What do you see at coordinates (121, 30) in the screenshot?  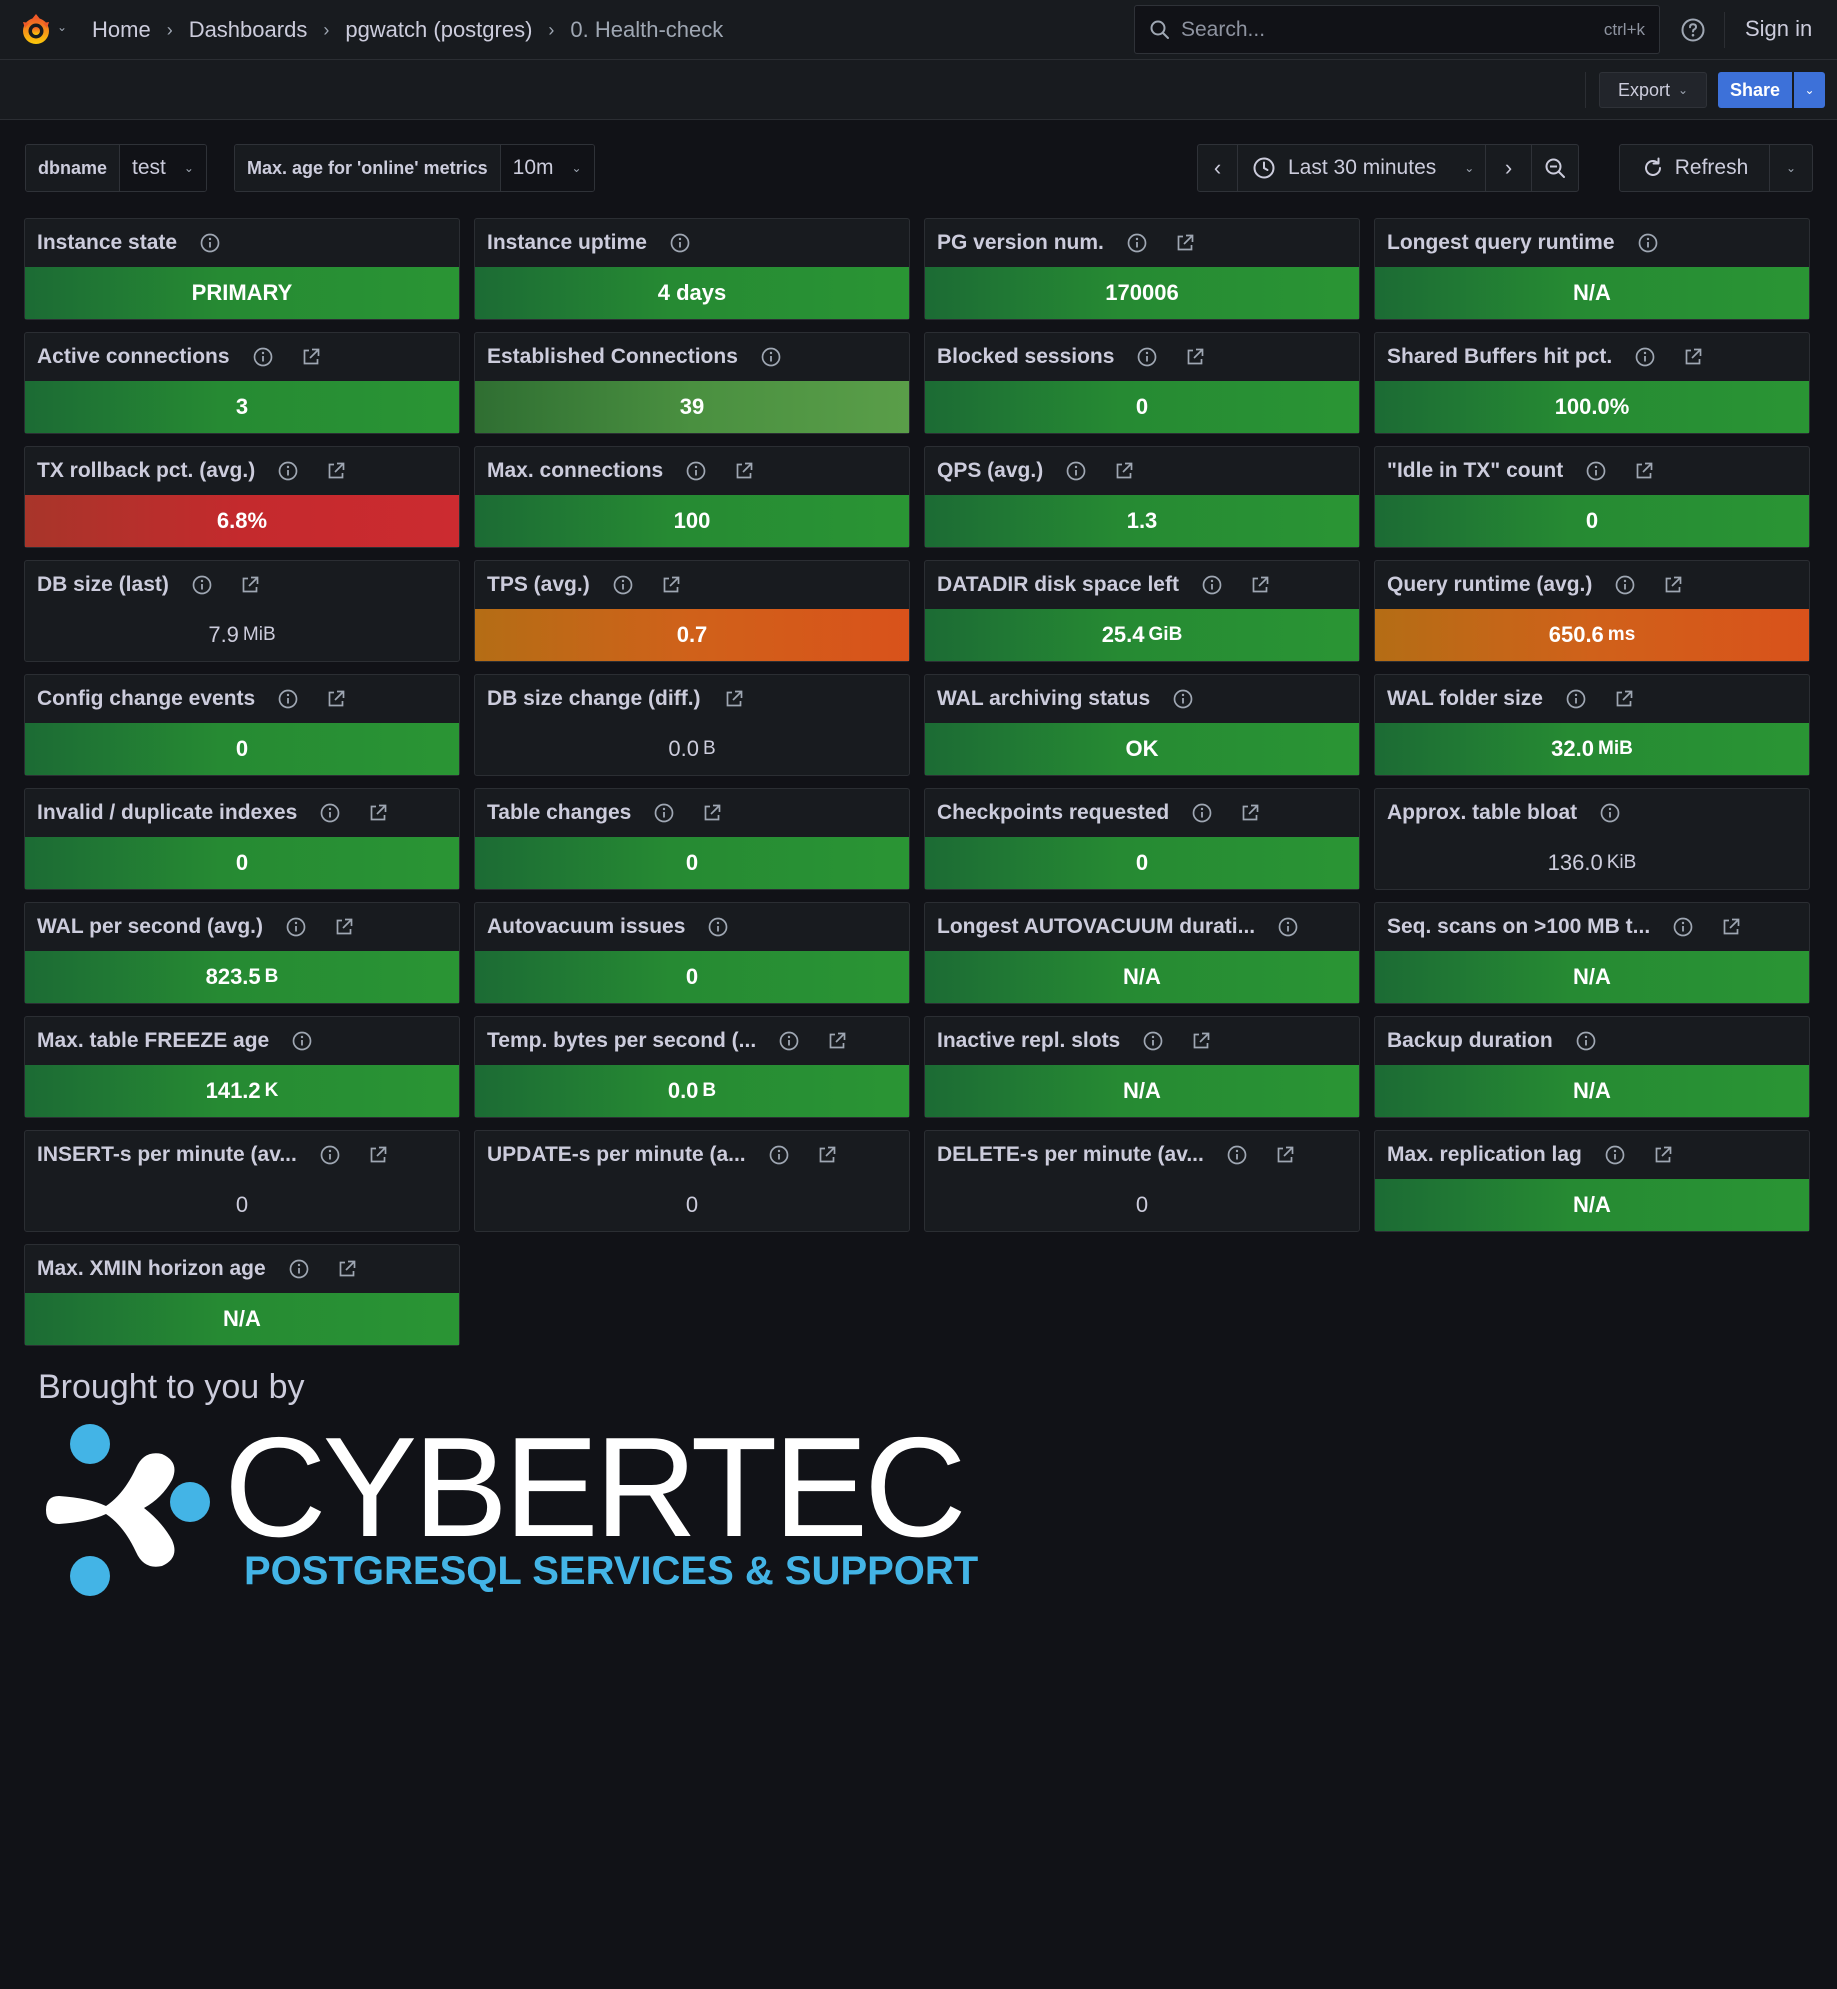 I see `breadcrumb-home: Home` at bounding box center [121, 30].